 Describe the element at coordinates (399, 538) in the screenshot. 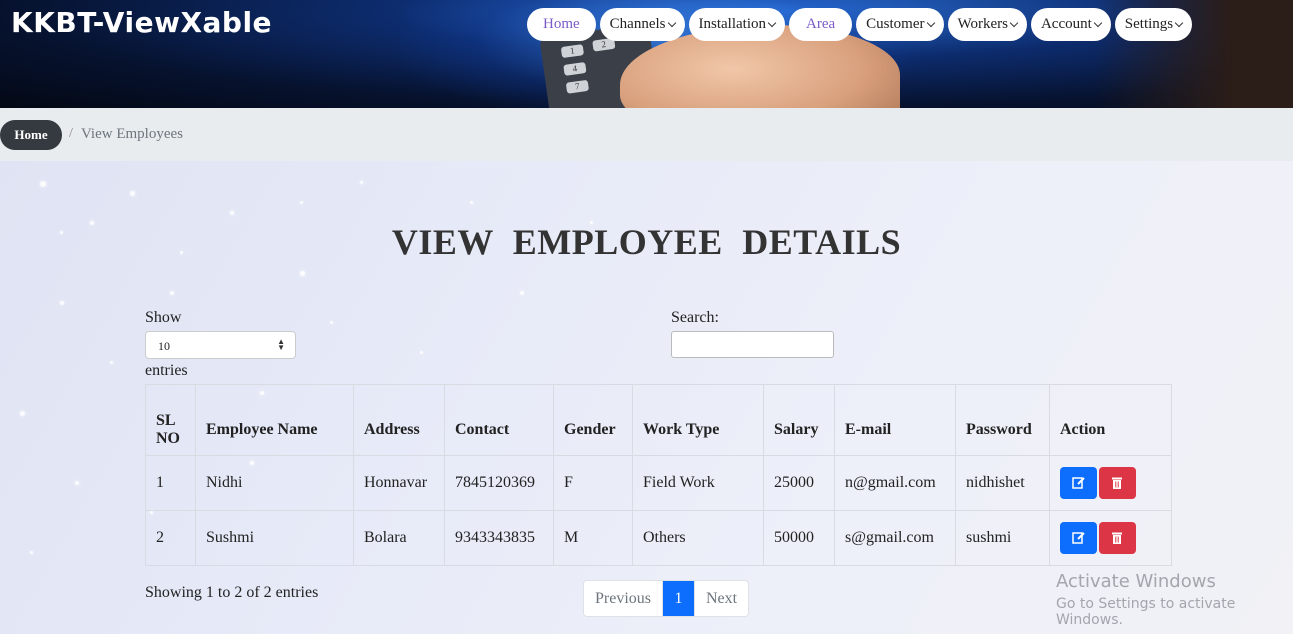

I see `cell-address: Bolara` at that location.